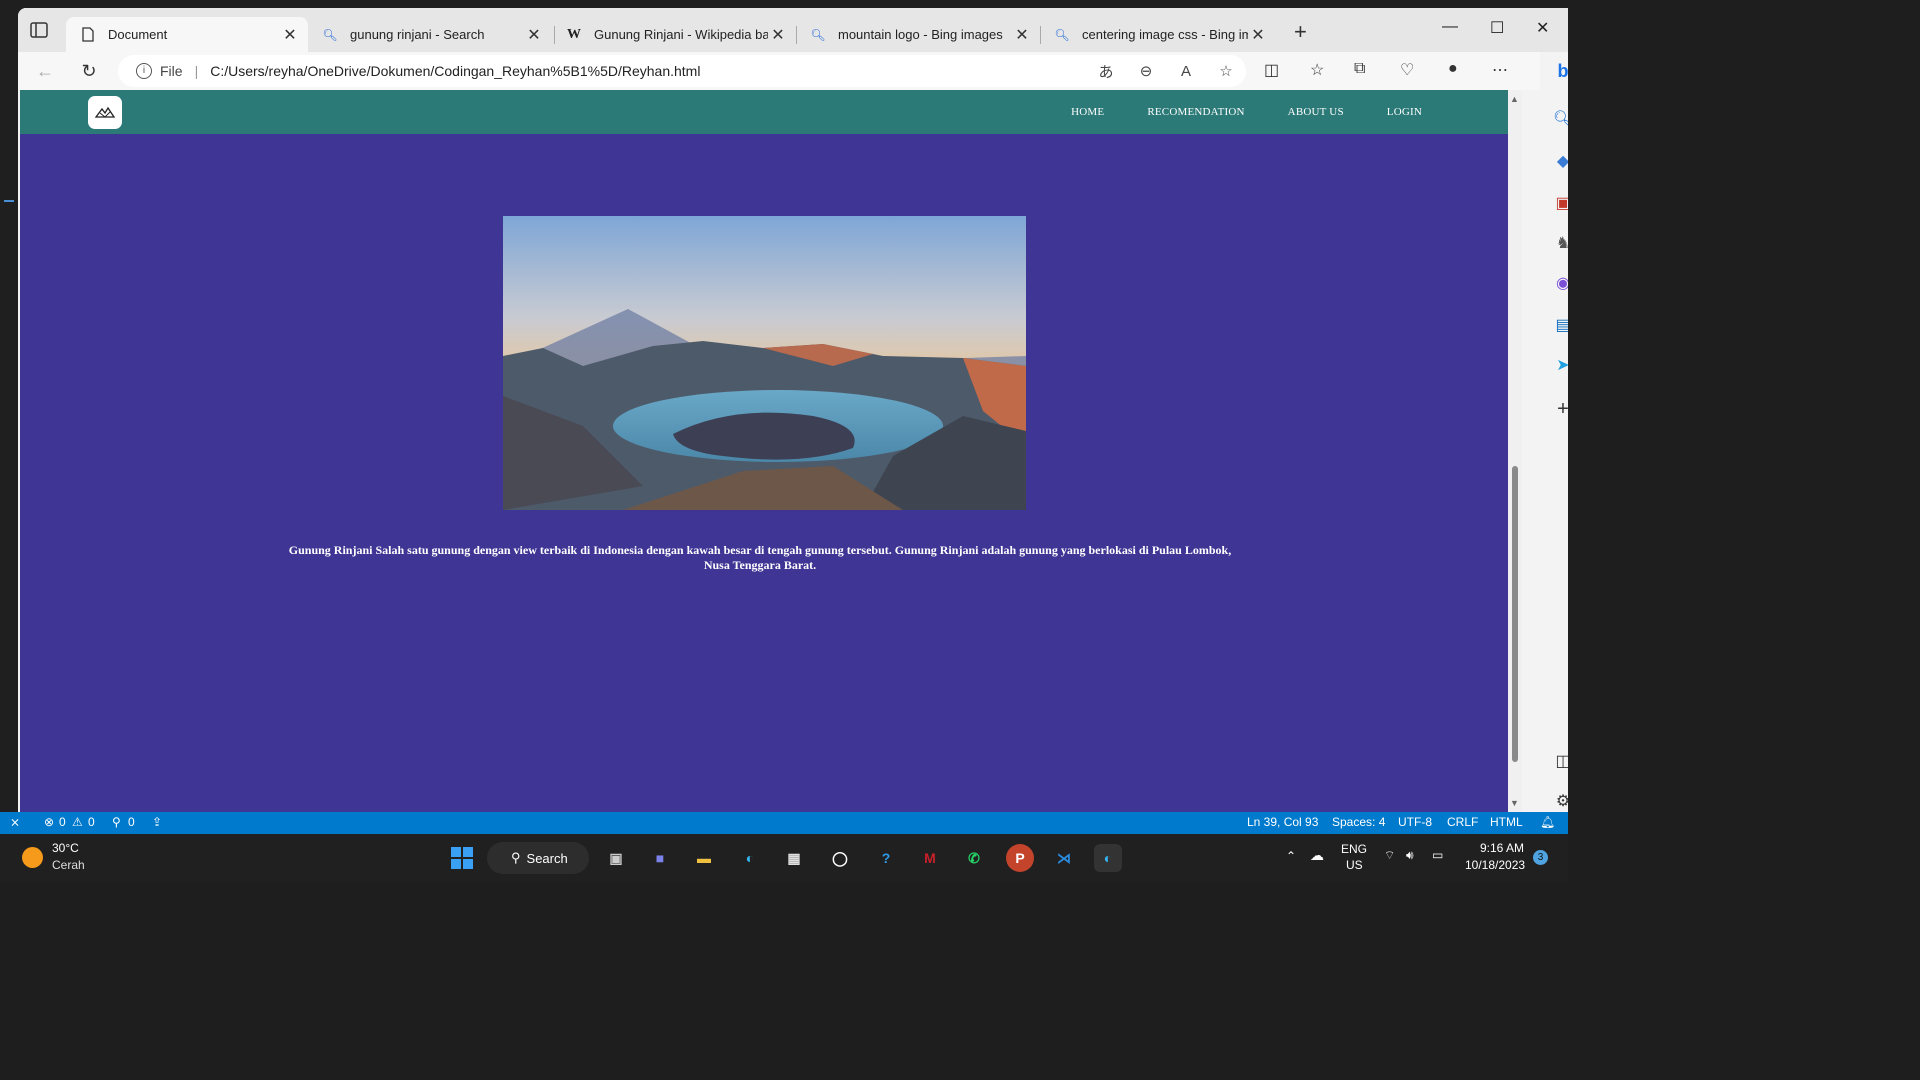  I want to click on error-icon: ⊗, so click(49, 822).